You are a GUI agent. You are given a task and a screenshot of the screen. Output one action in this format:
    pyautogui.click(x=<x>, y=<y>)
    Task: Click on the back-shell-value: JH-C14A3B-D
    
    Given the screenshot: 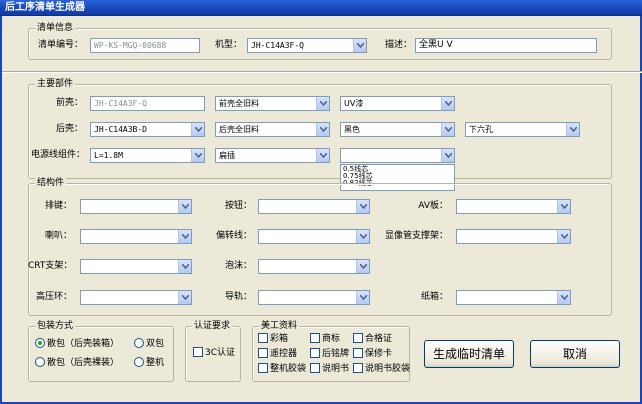 What is the action you would take?
    pyautogui.click(x=120, y=129)
    